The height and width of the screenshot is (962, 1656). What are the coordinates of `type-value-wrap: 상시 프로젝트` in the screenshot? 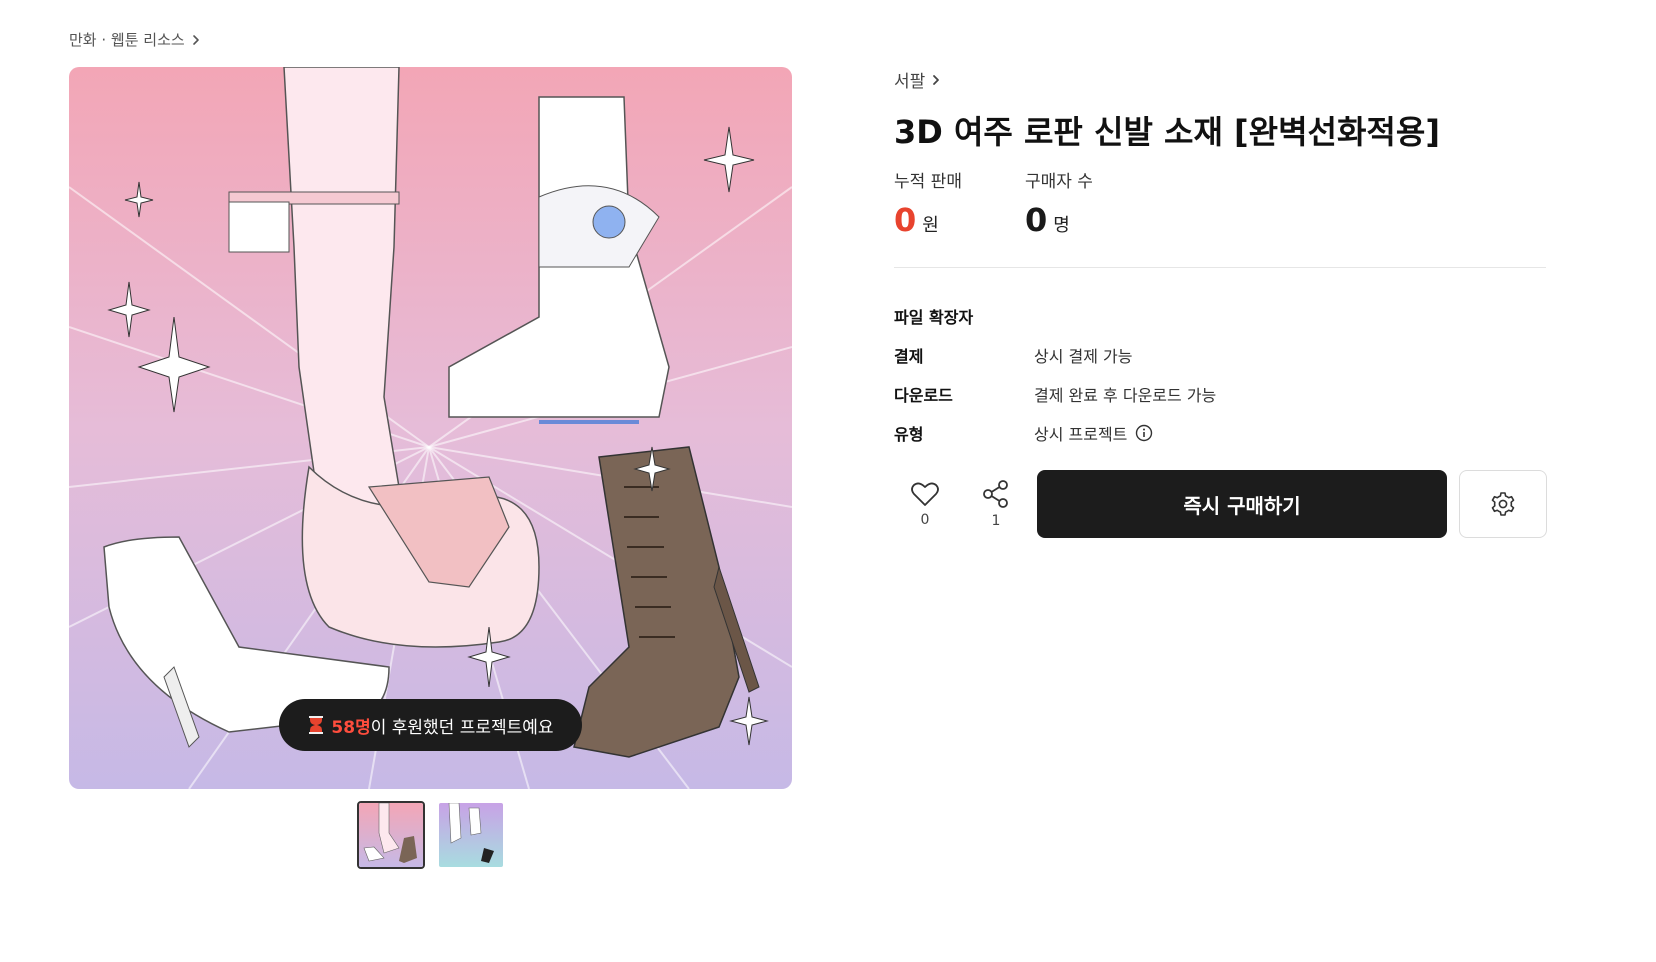 It's located at (1093, 433).